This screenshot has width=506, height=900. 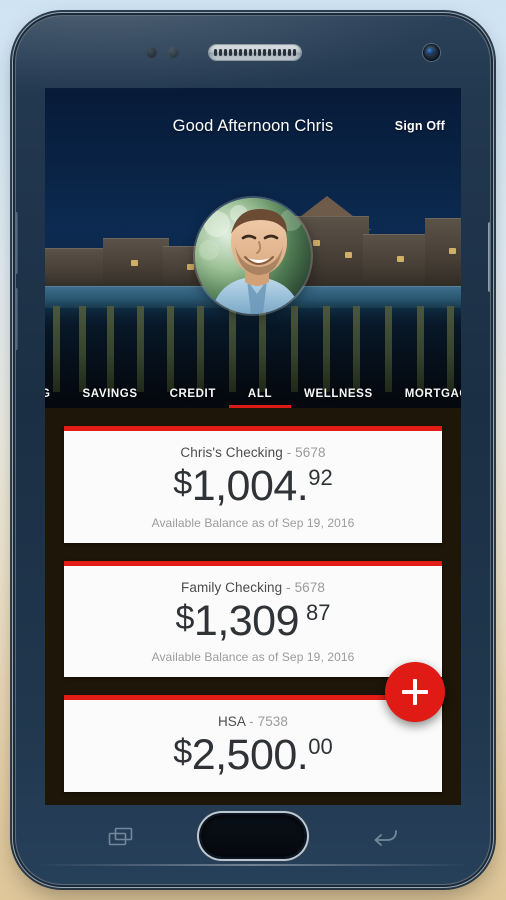 I want to click on account-title: HSA - 7538, so click(x=253, y=721).